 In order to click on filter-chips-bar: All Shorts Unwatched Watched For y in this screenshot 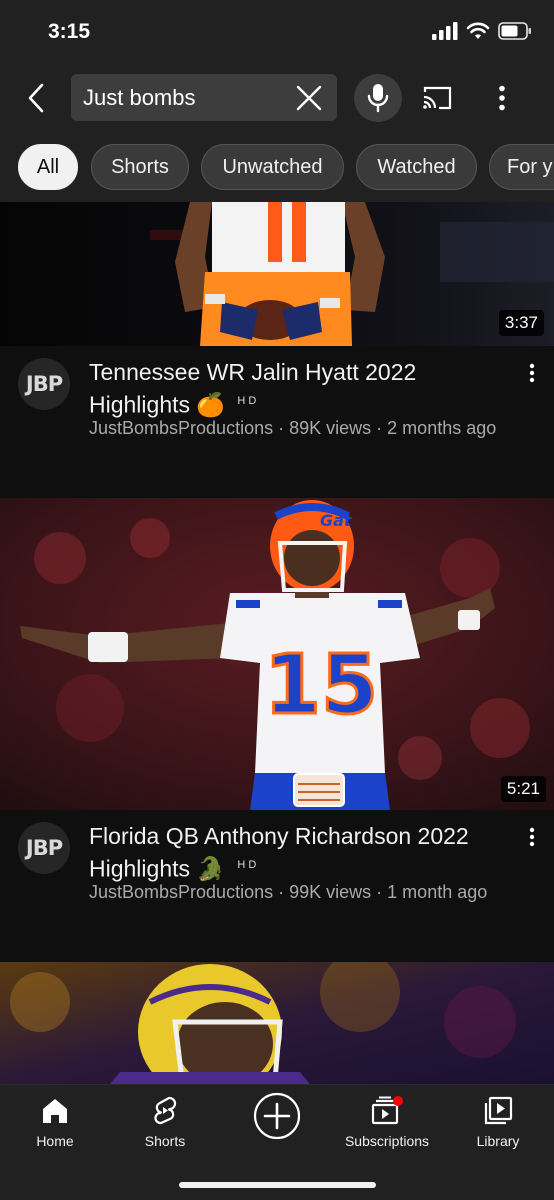, I will do `click(277, 167)`.